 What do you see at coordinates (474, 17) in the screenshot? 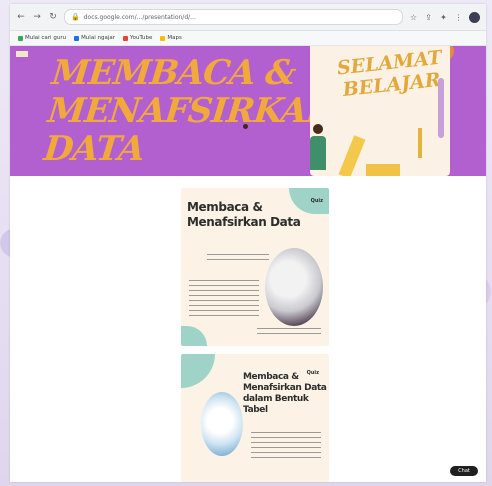
I see `avatar` at bounding box center [474, 17].